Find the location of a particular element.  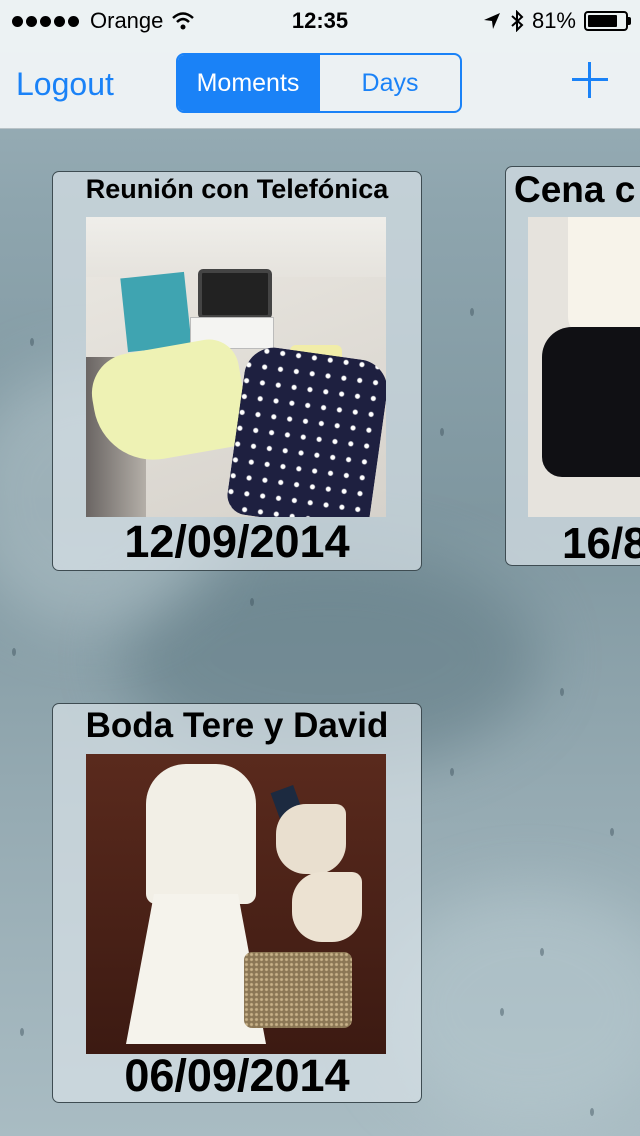

moment-date: 06/09/2014 is located at coordinates (237, 1075).